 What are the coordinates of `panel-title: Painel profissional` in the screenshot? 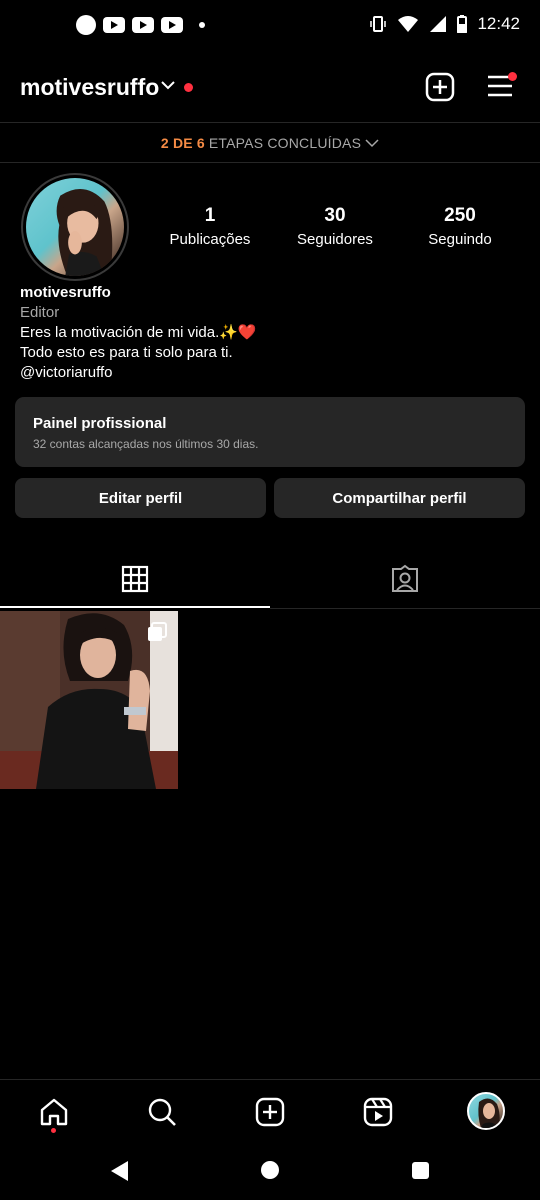 It's located at (100, 423).